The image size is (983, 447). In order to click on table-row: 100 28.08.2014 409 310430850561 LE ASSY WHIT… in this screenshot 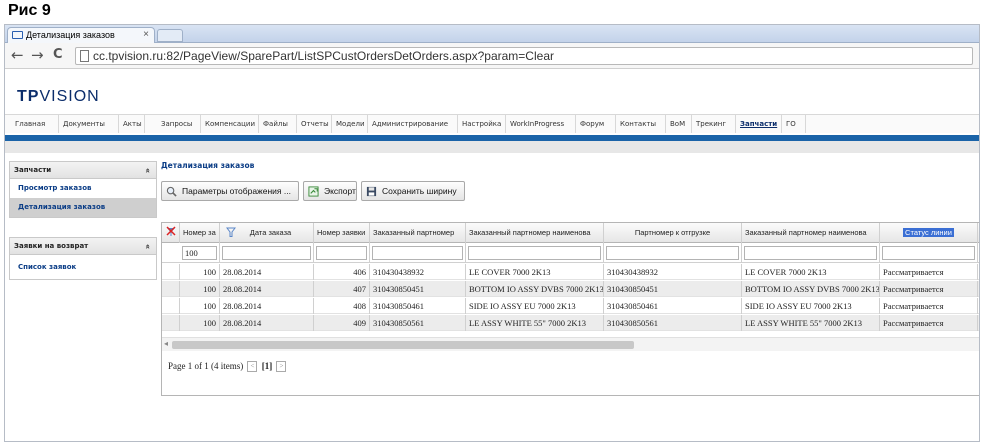, I will do `click(570, 323)`.